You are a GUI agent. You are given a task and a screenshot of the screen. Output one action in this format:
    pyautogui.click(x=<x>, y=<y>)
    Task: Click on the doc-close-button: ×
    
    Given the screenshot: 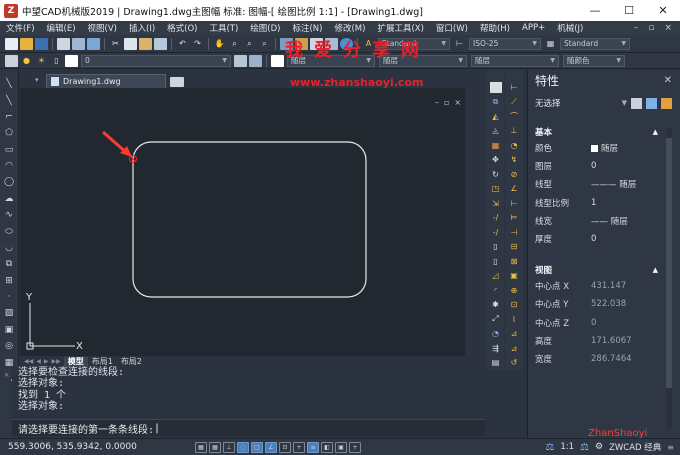 What is the action you would take?
    pyautogui.click(x=668, y=28)
    